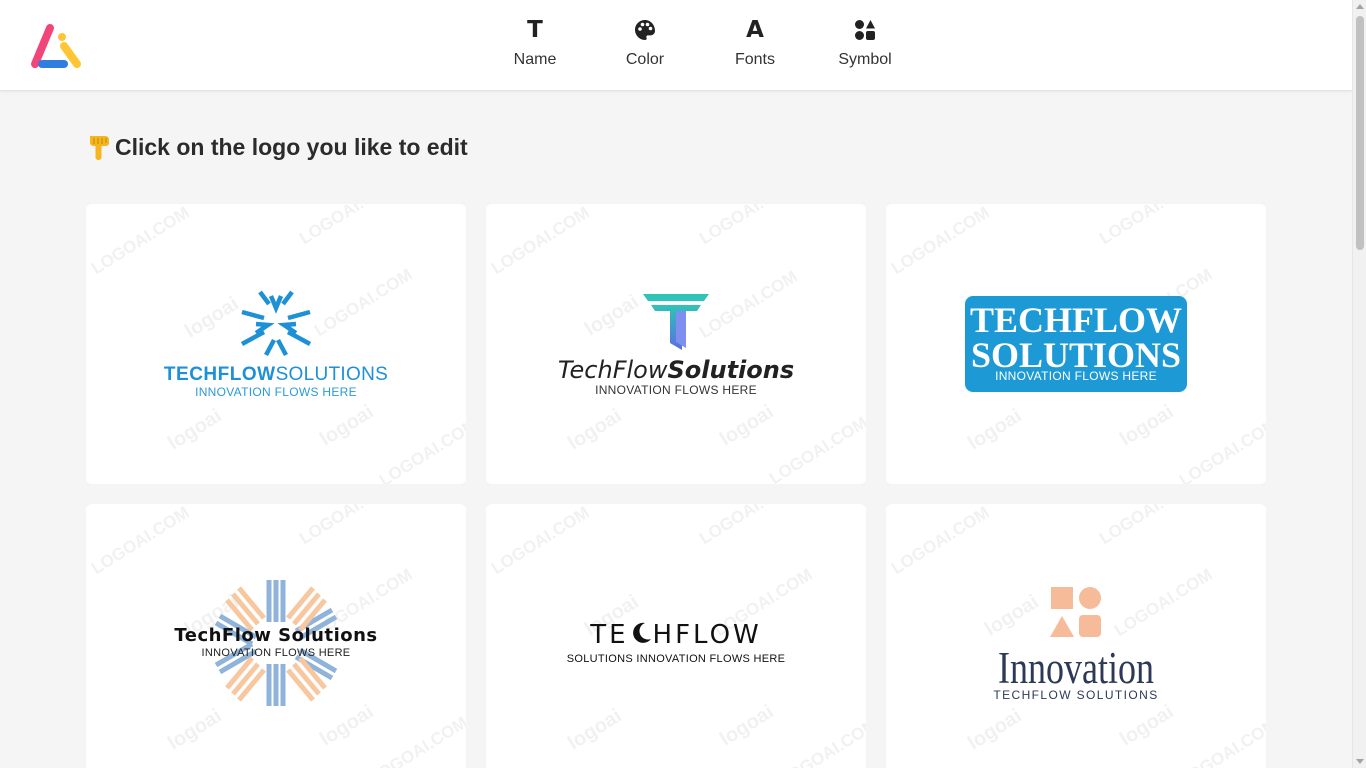 This screenshot has height=768, width=1366. Describe the element at coordinates (707, 635) in the screenshot. I see `logo-name-after: HFLOW` at that location.